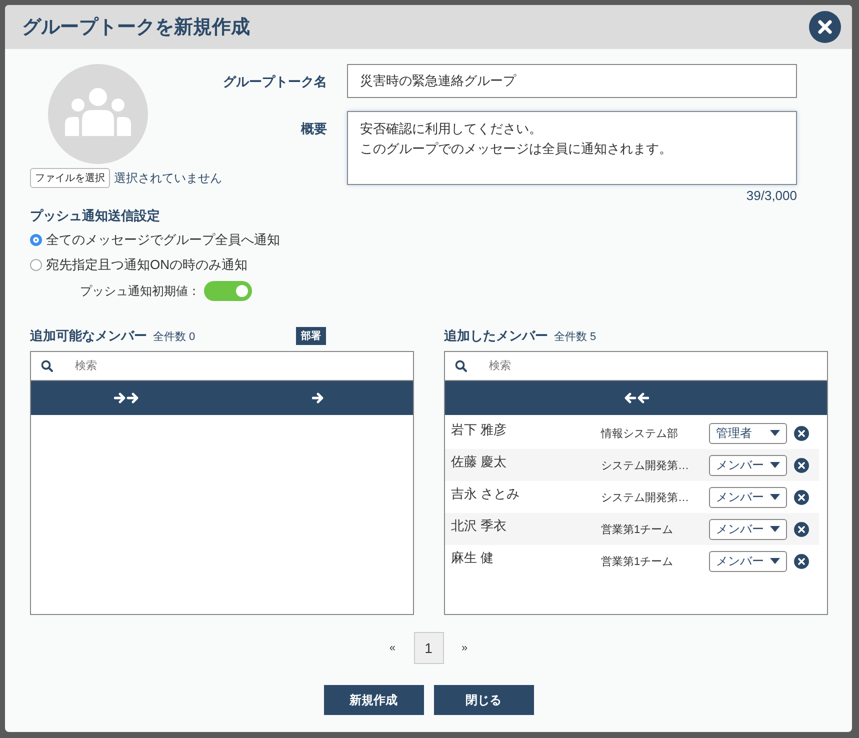 This screenshot has width=859, height=738. I want to click on push-settings-heading: プッシュ通知送信設定, so click(95, 216).